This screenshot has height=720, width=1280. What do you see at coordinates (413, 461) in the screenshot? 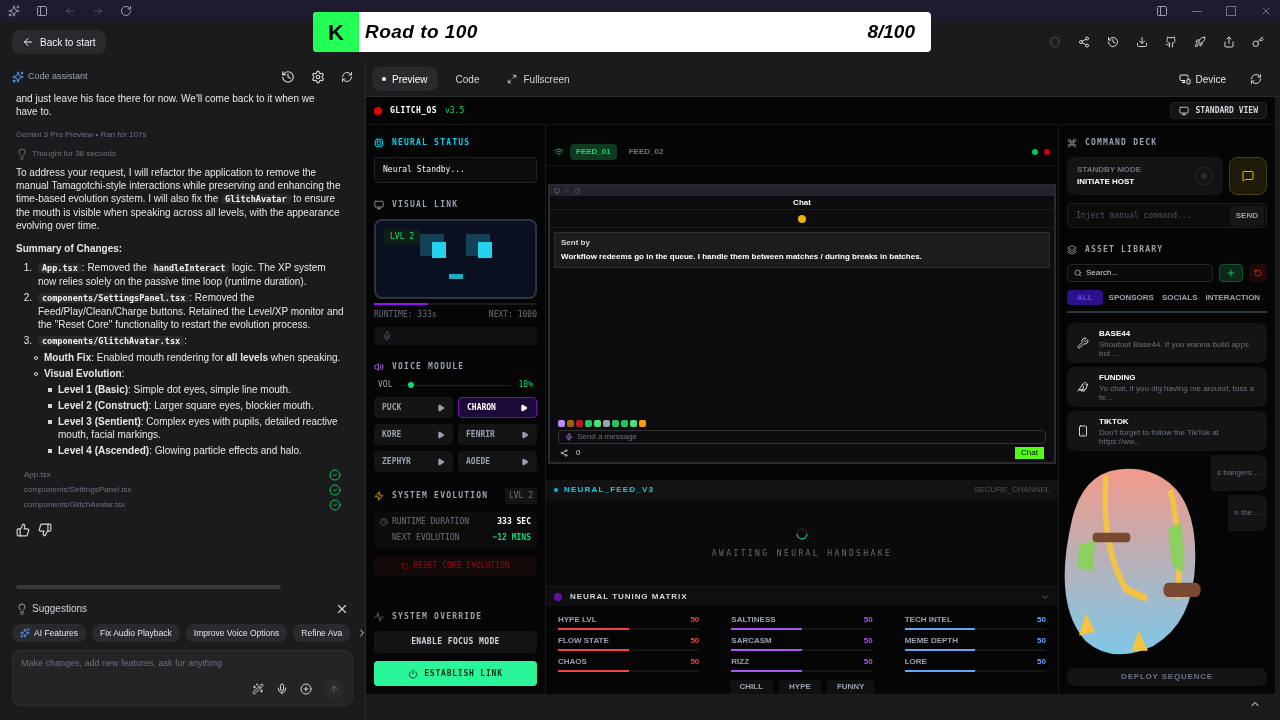
I see `voice-button: ZEPHYR` at bounding box center [413, 461].